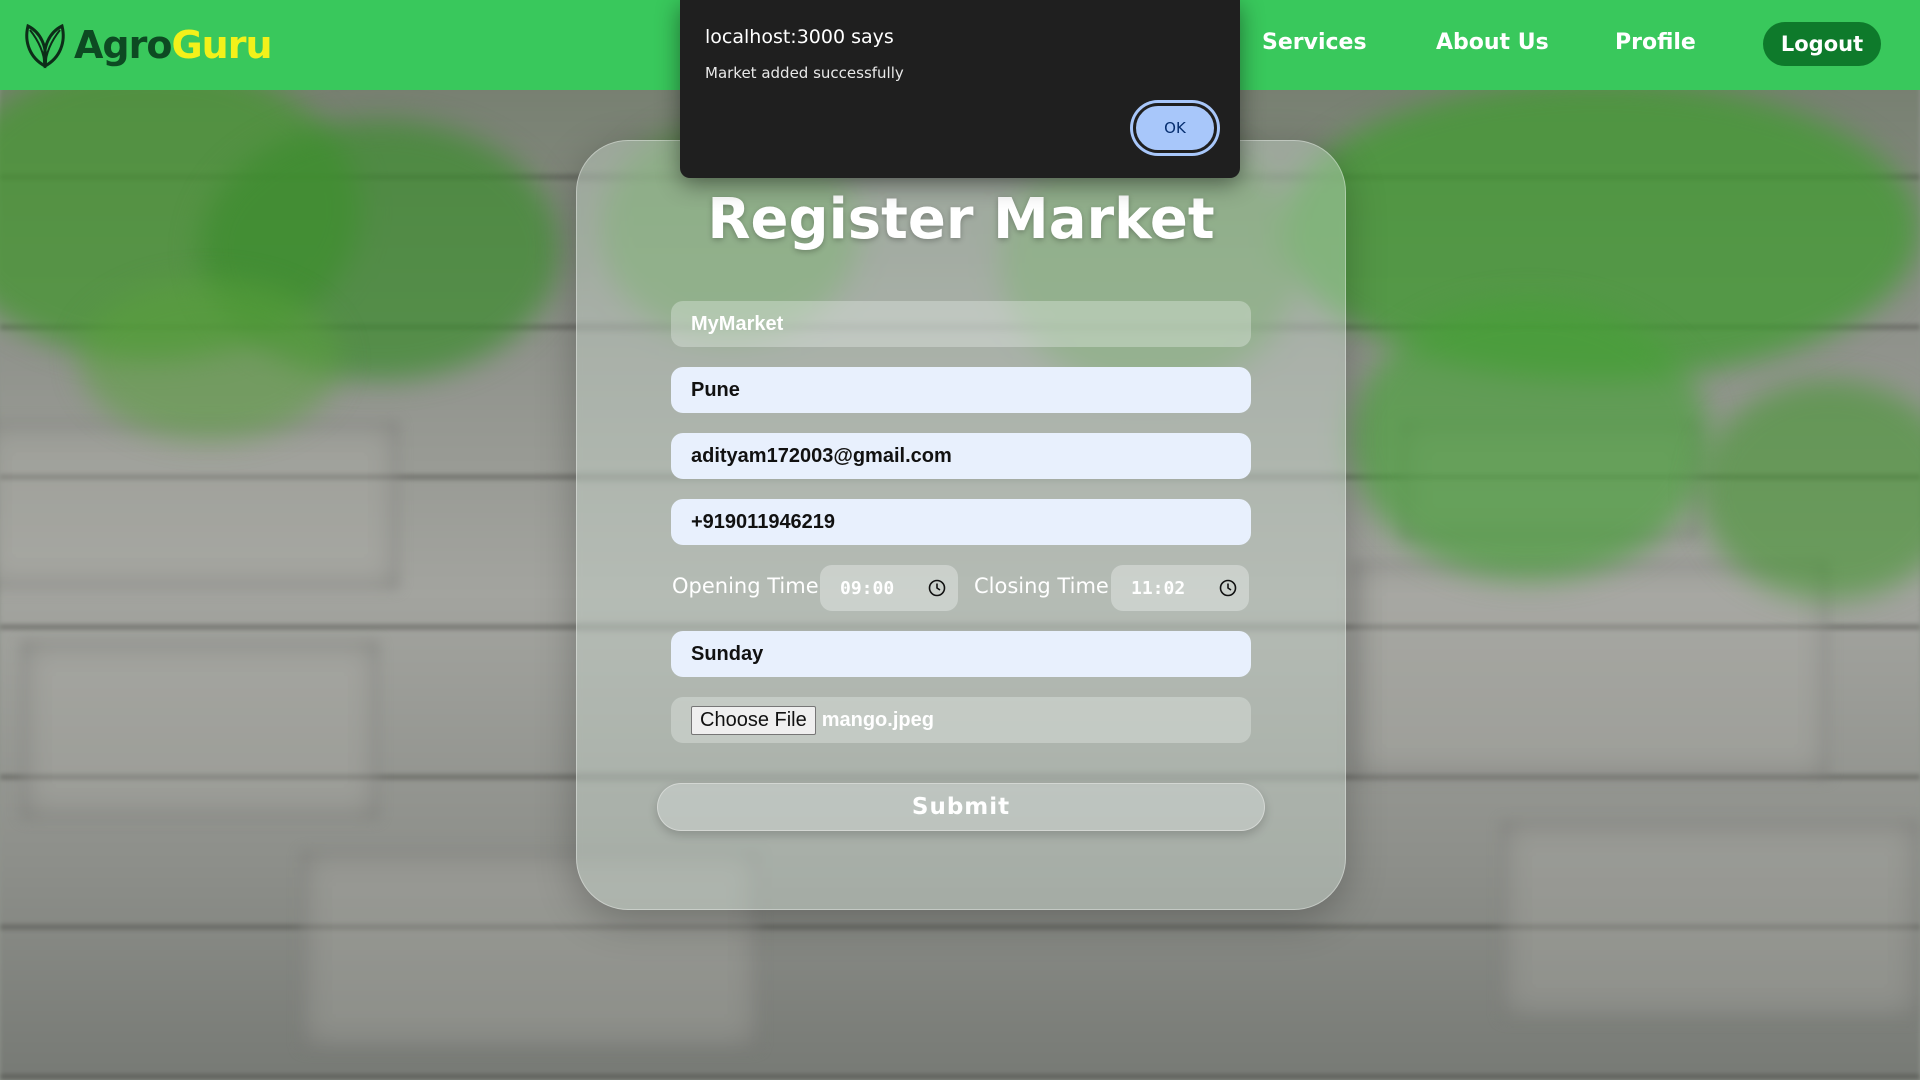 This screenshot has width=1920, height=1080. Describe the element at coordinates (804, 73) in the screenshot. I see `dialog-message: Market added successfully` at that location.